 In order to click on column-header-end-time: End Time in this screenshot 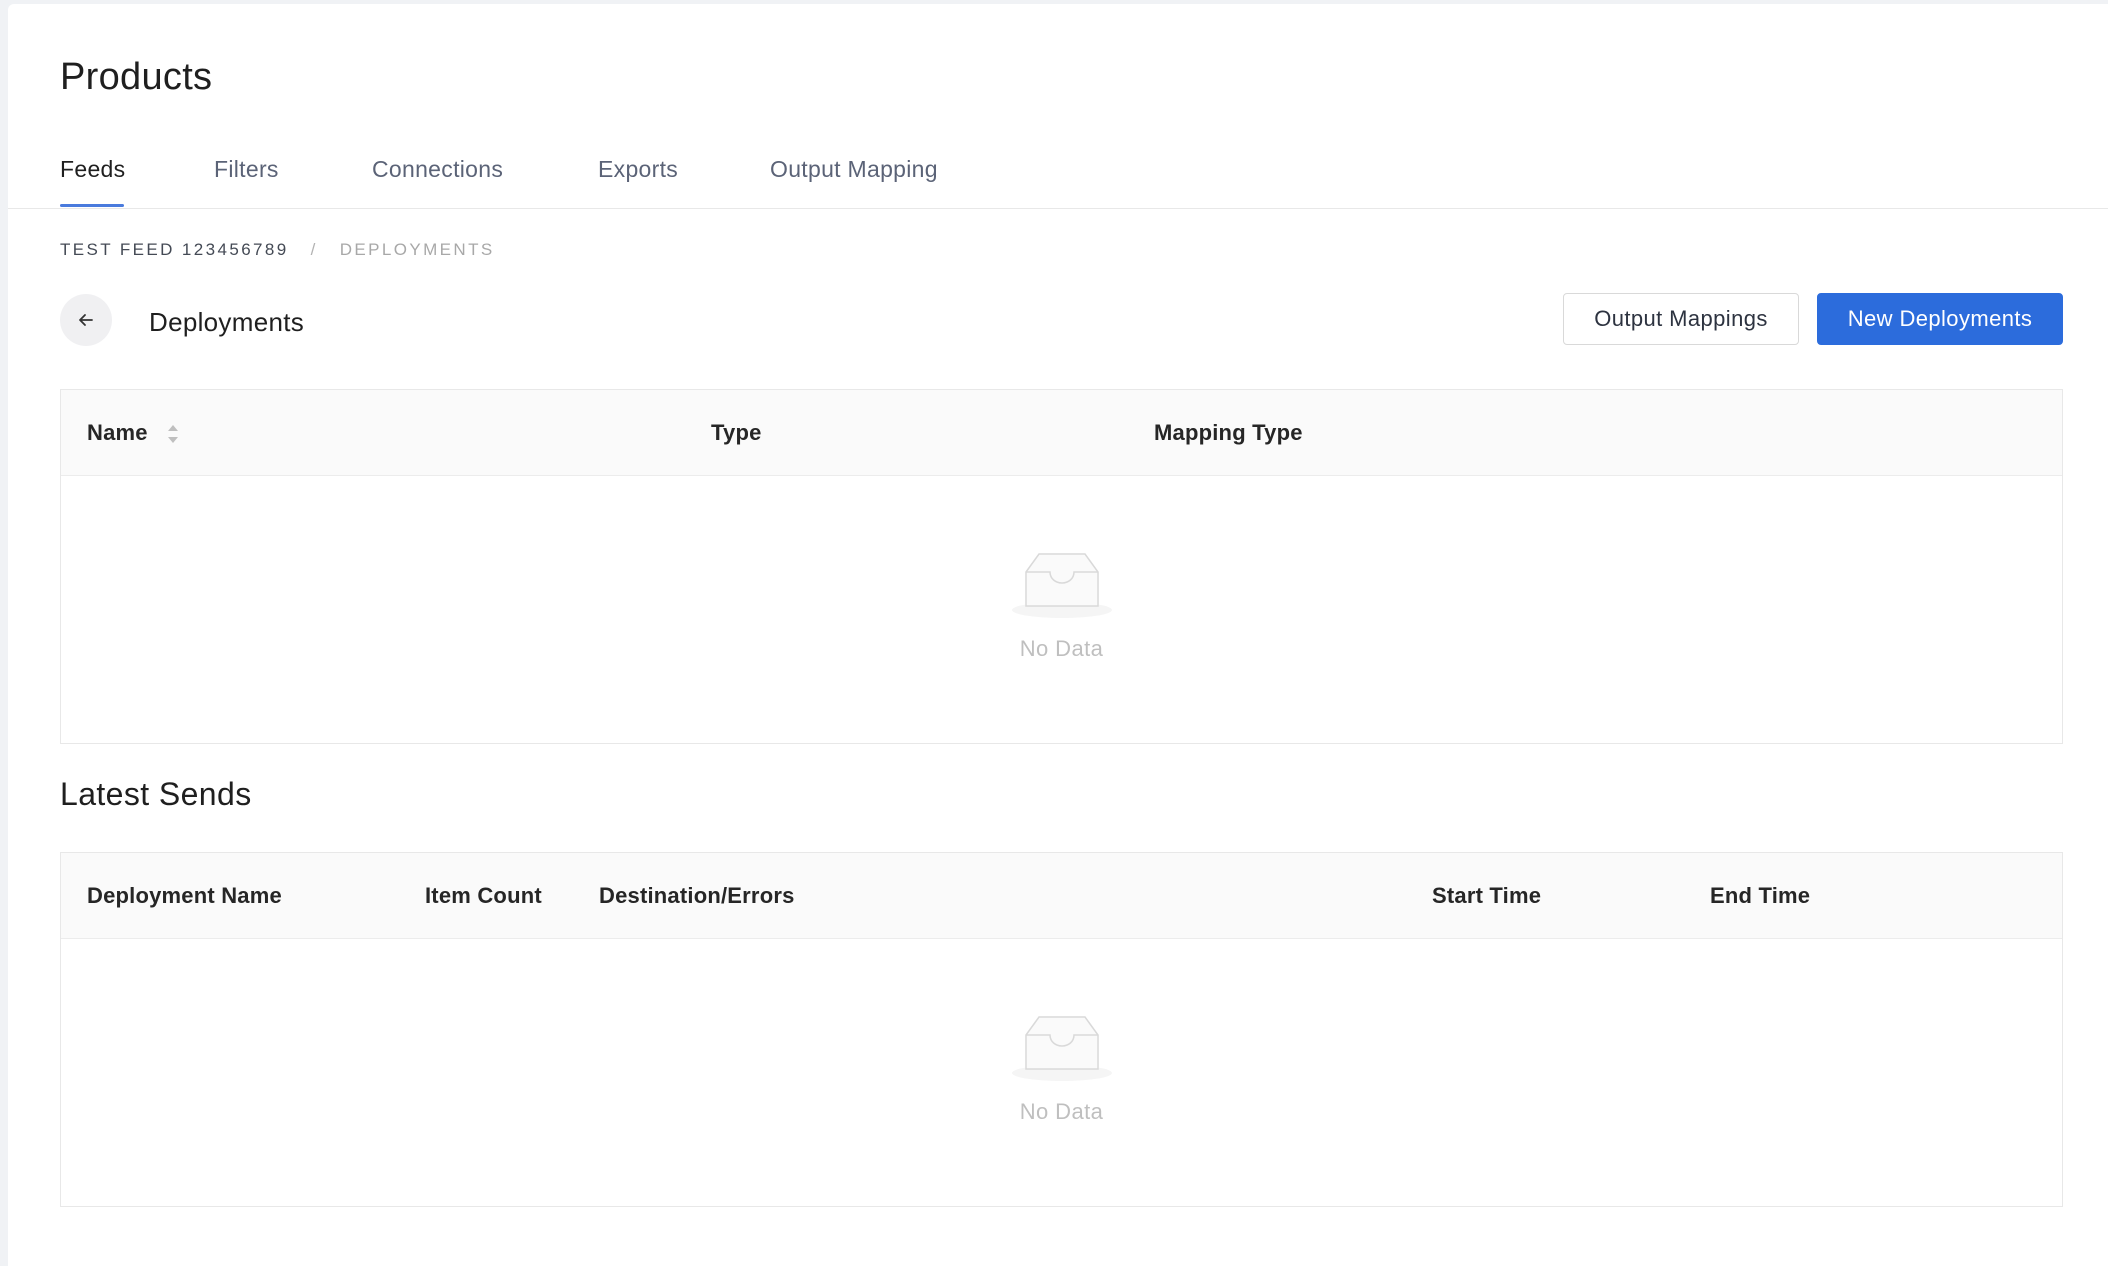, I will do `click(1760, 895)`.